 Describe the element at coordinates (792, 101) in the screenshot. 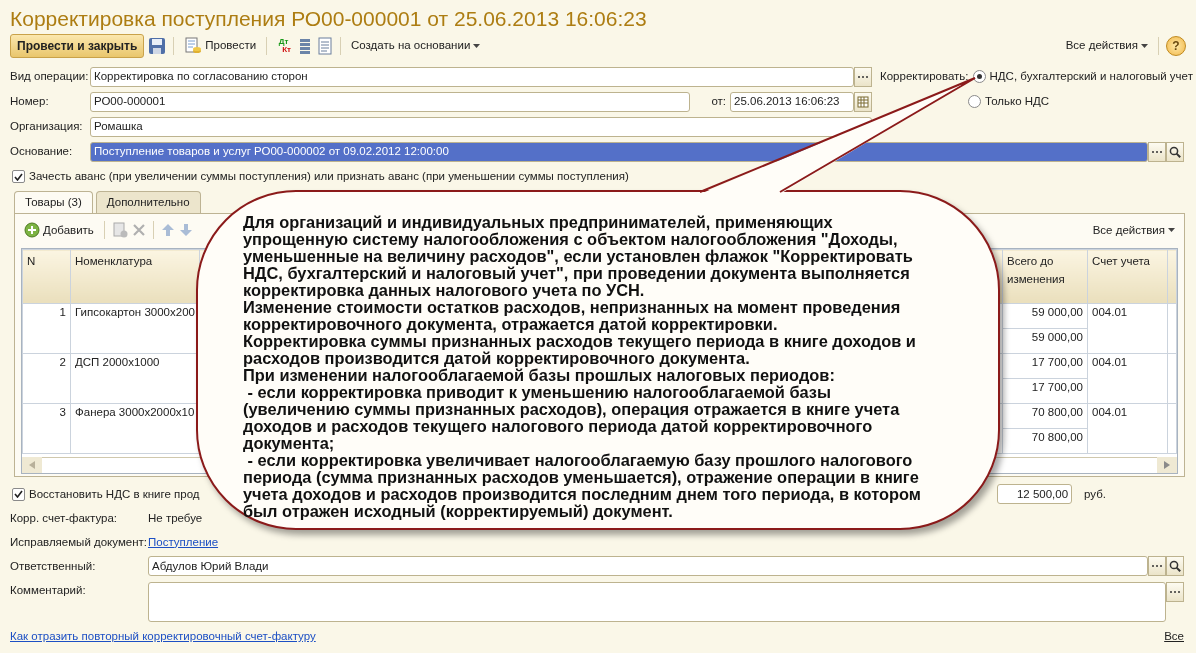

I see `date-field: 25.06.2013 16:06:23` at that location.